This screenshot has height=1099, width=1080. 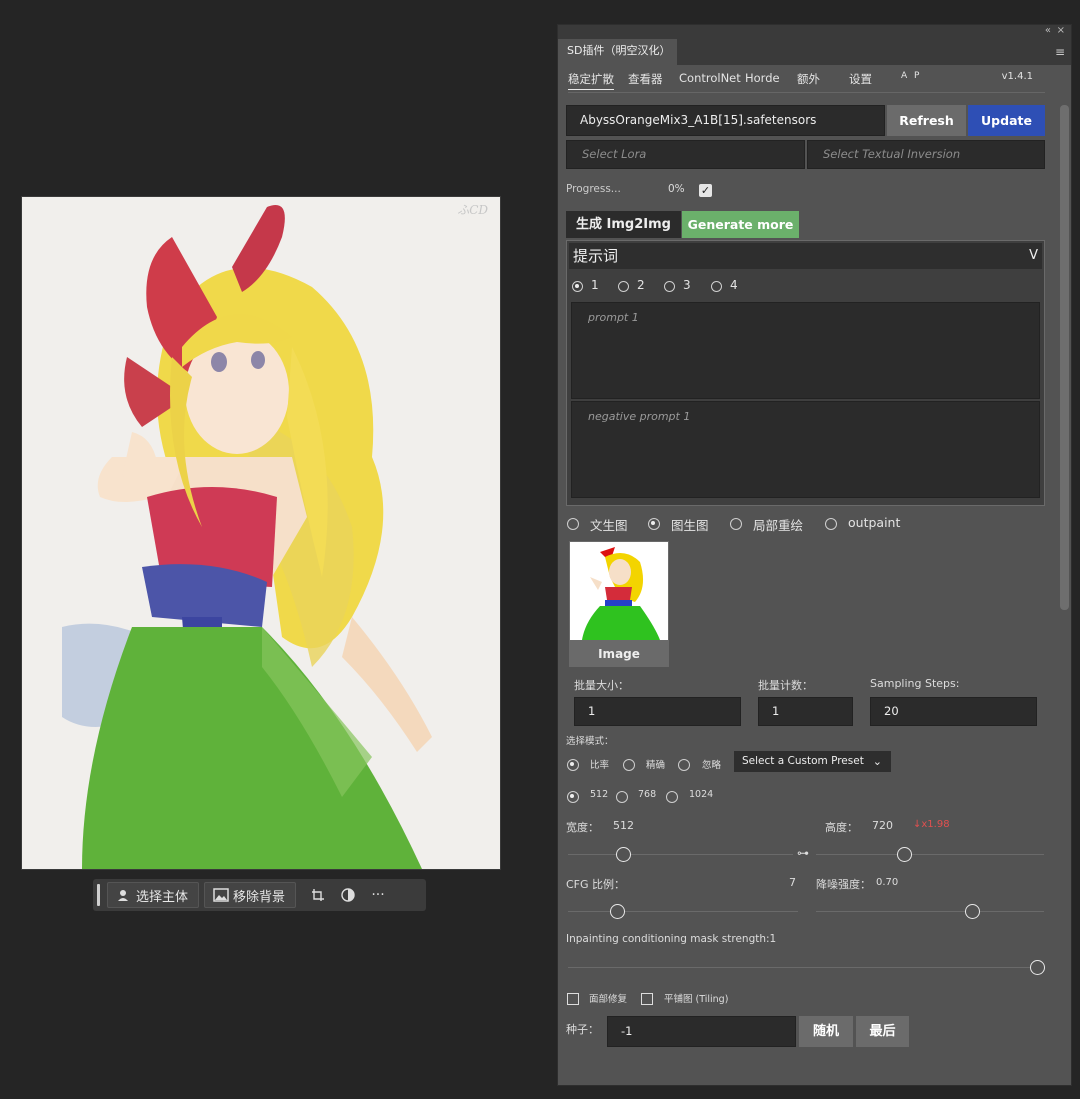 What do you see at coordinates (911, 76) in the screenshot?
I see `ap-badge: A P` at bounding box center [911, 76].